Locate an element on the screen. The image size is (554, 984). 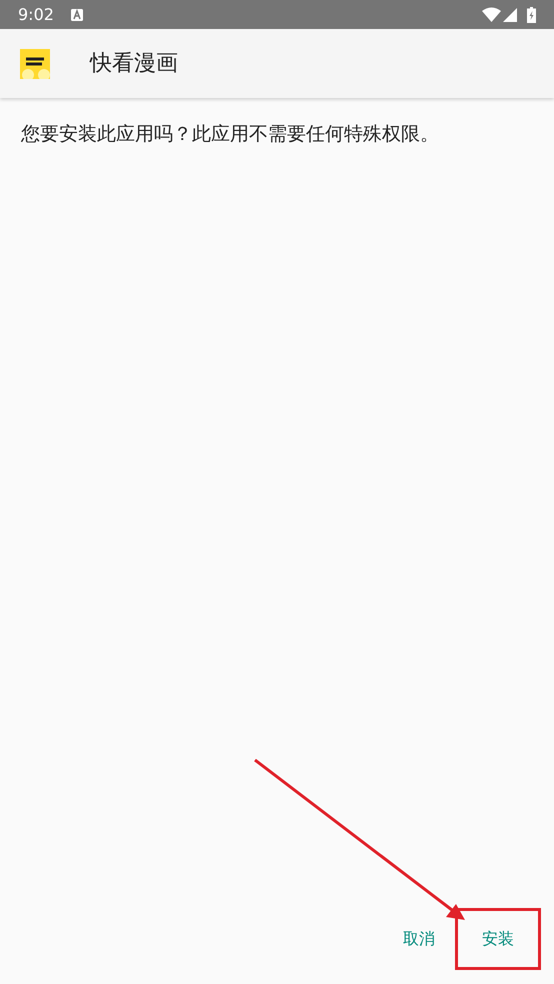
app-title: 快看漫画 is located at coordinates (134, 64).